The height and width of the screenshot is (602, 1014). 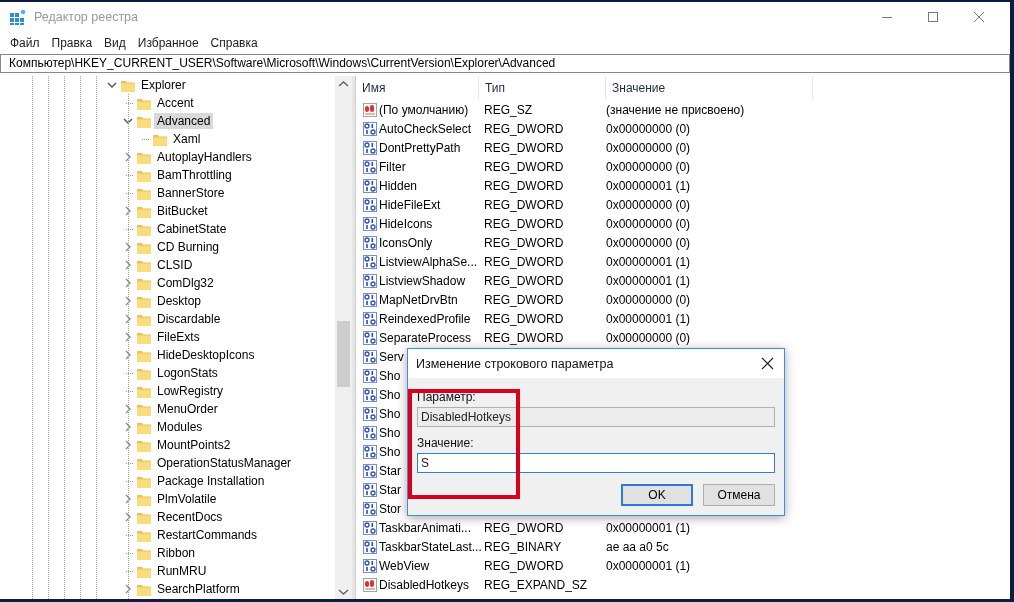 I want to click on string-value-icon, so click(x=370, y=109).